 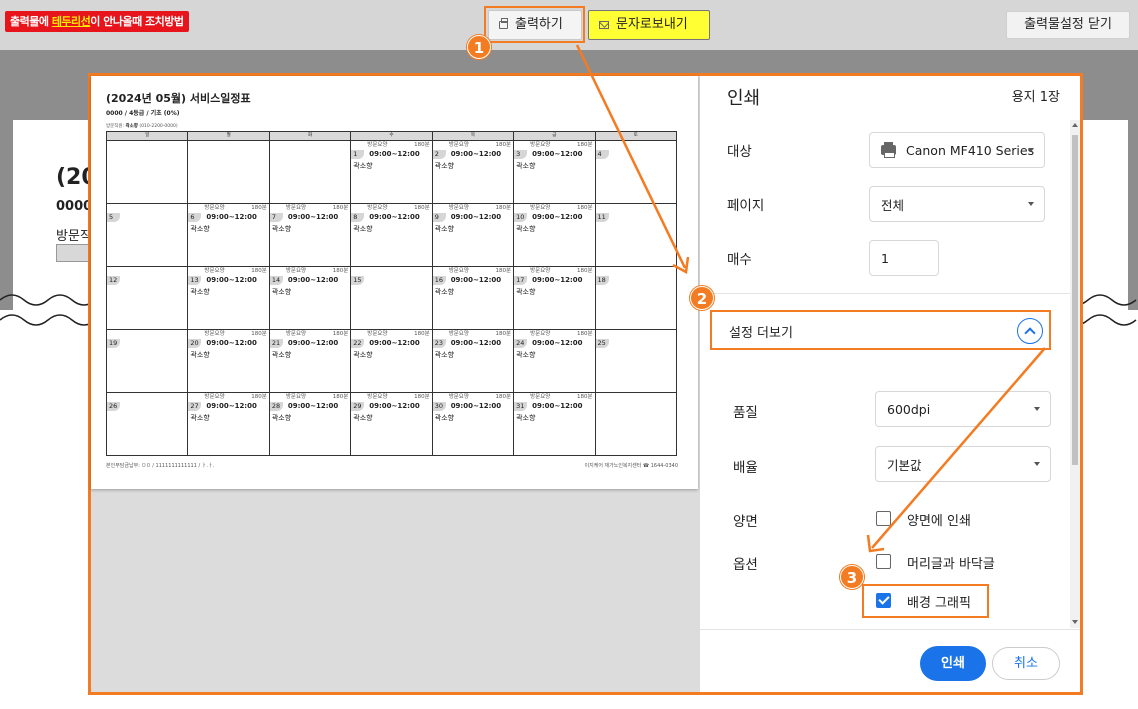 What do you see at coordinates (883, 600) in the screenshot?
I see `background-graphics-checkbox` at bounding box center [883, 600].